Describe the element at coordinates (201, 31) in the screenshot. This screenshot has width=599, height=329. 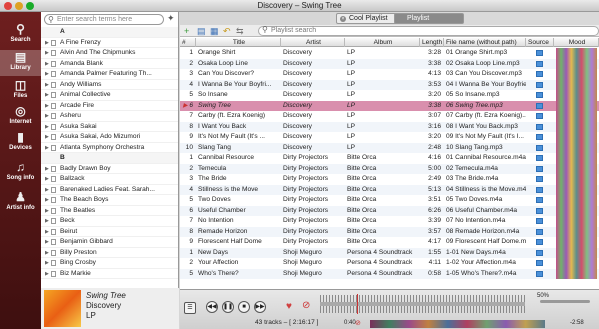
I see `open-icon: ▤` at that location.